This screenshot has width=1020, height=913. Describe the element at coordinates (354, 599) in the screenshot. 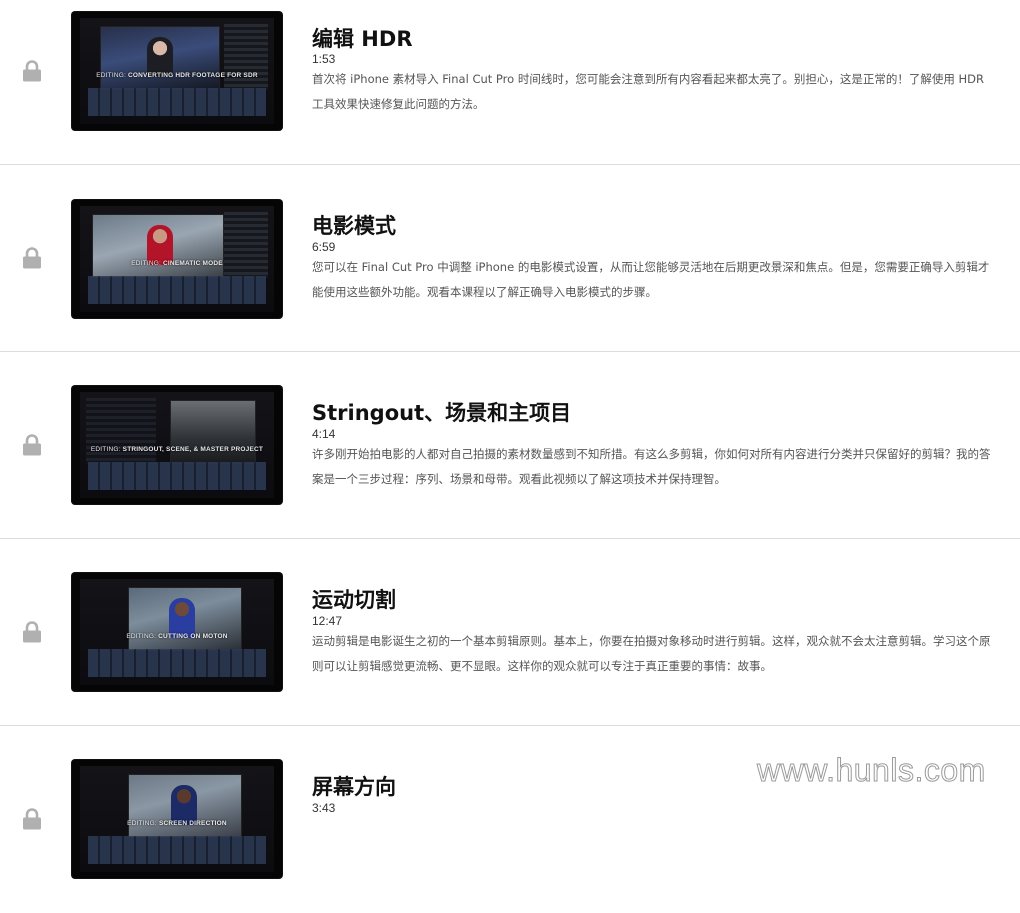

I see `lesson-title: 运动切割` at that location.